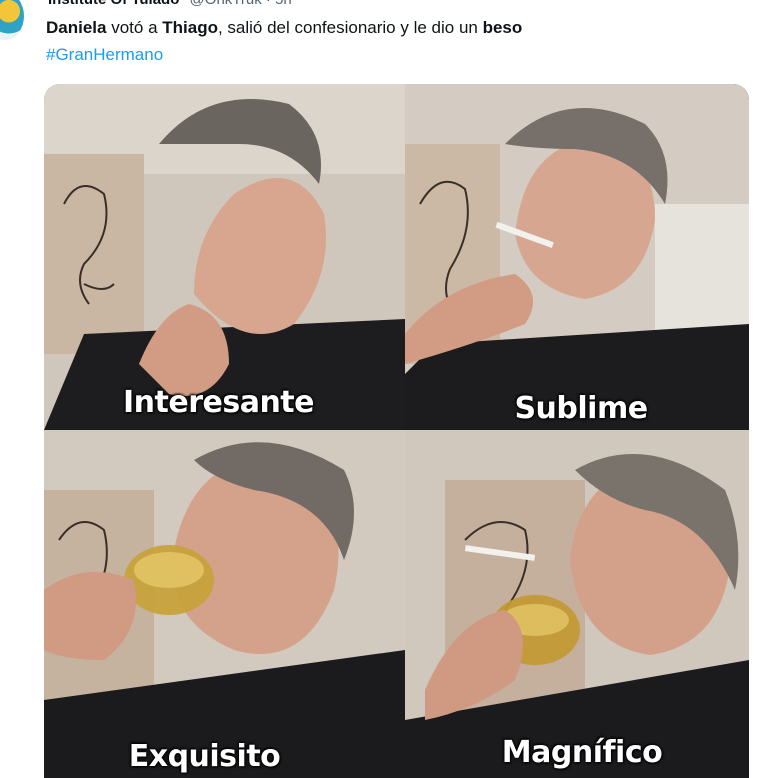 This screenshot has height=778, width=767. What do you see at coordinates (12, 20) in the screenshot?
I see `author-avatar` at bounding box center [12, 20].